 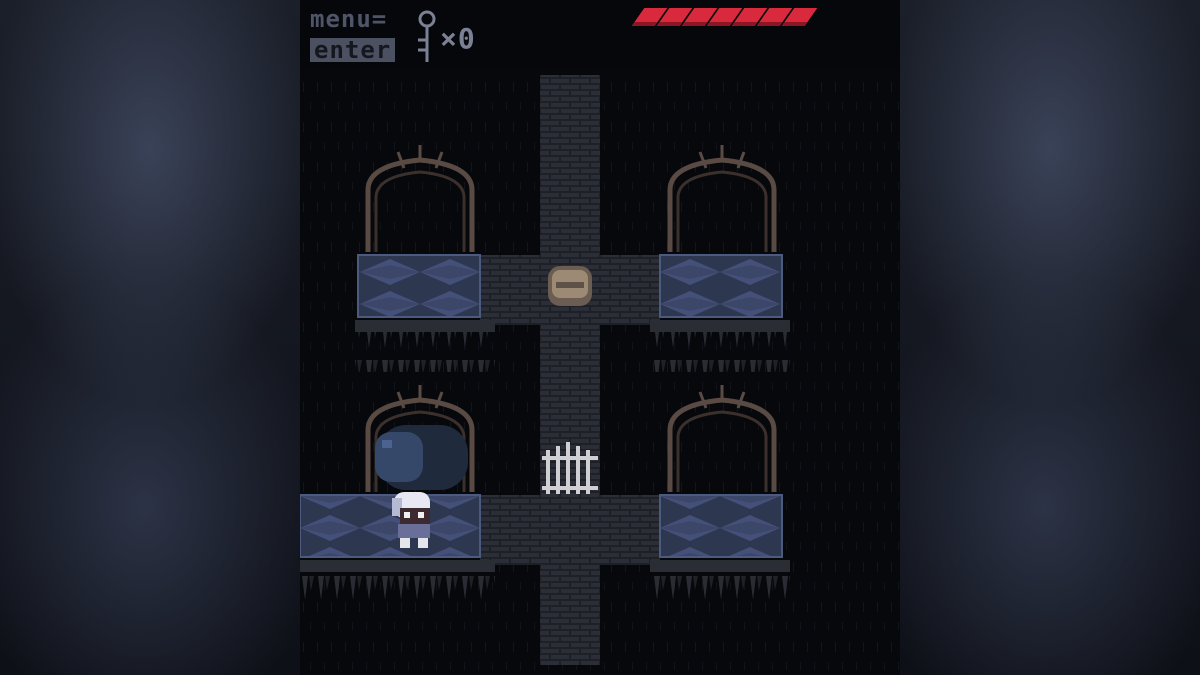 What do you see at coordinates (421, 457) in the screenshot?
I see `blue-slime-enemy` at bounding box center [421, 457].